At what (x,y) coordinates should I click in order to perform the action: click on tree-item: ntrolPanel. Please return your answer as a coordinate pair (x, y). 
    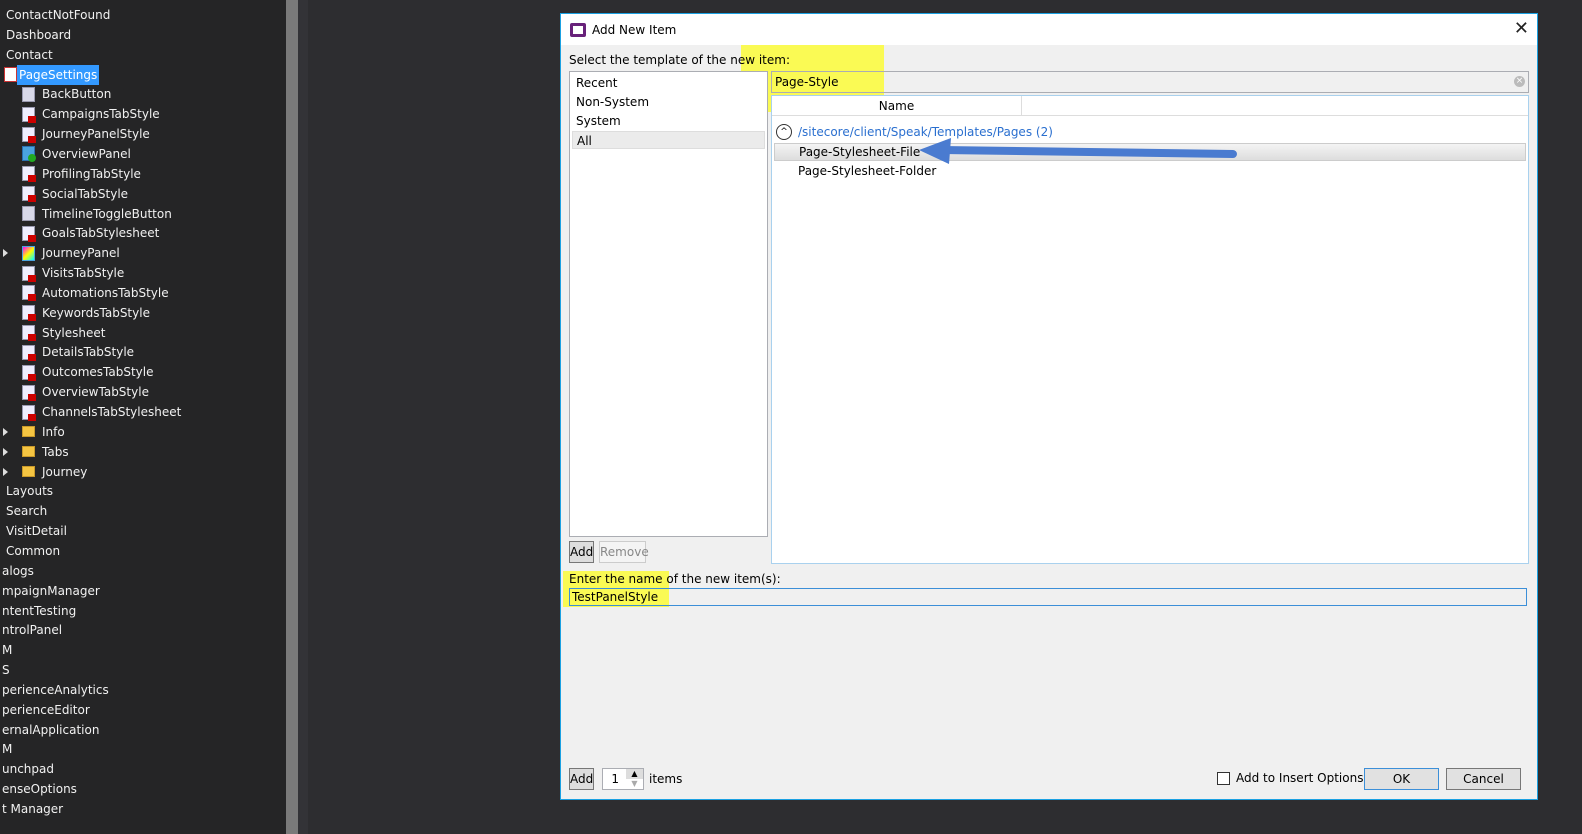
    Looking at the image, I should click on (32, 630).